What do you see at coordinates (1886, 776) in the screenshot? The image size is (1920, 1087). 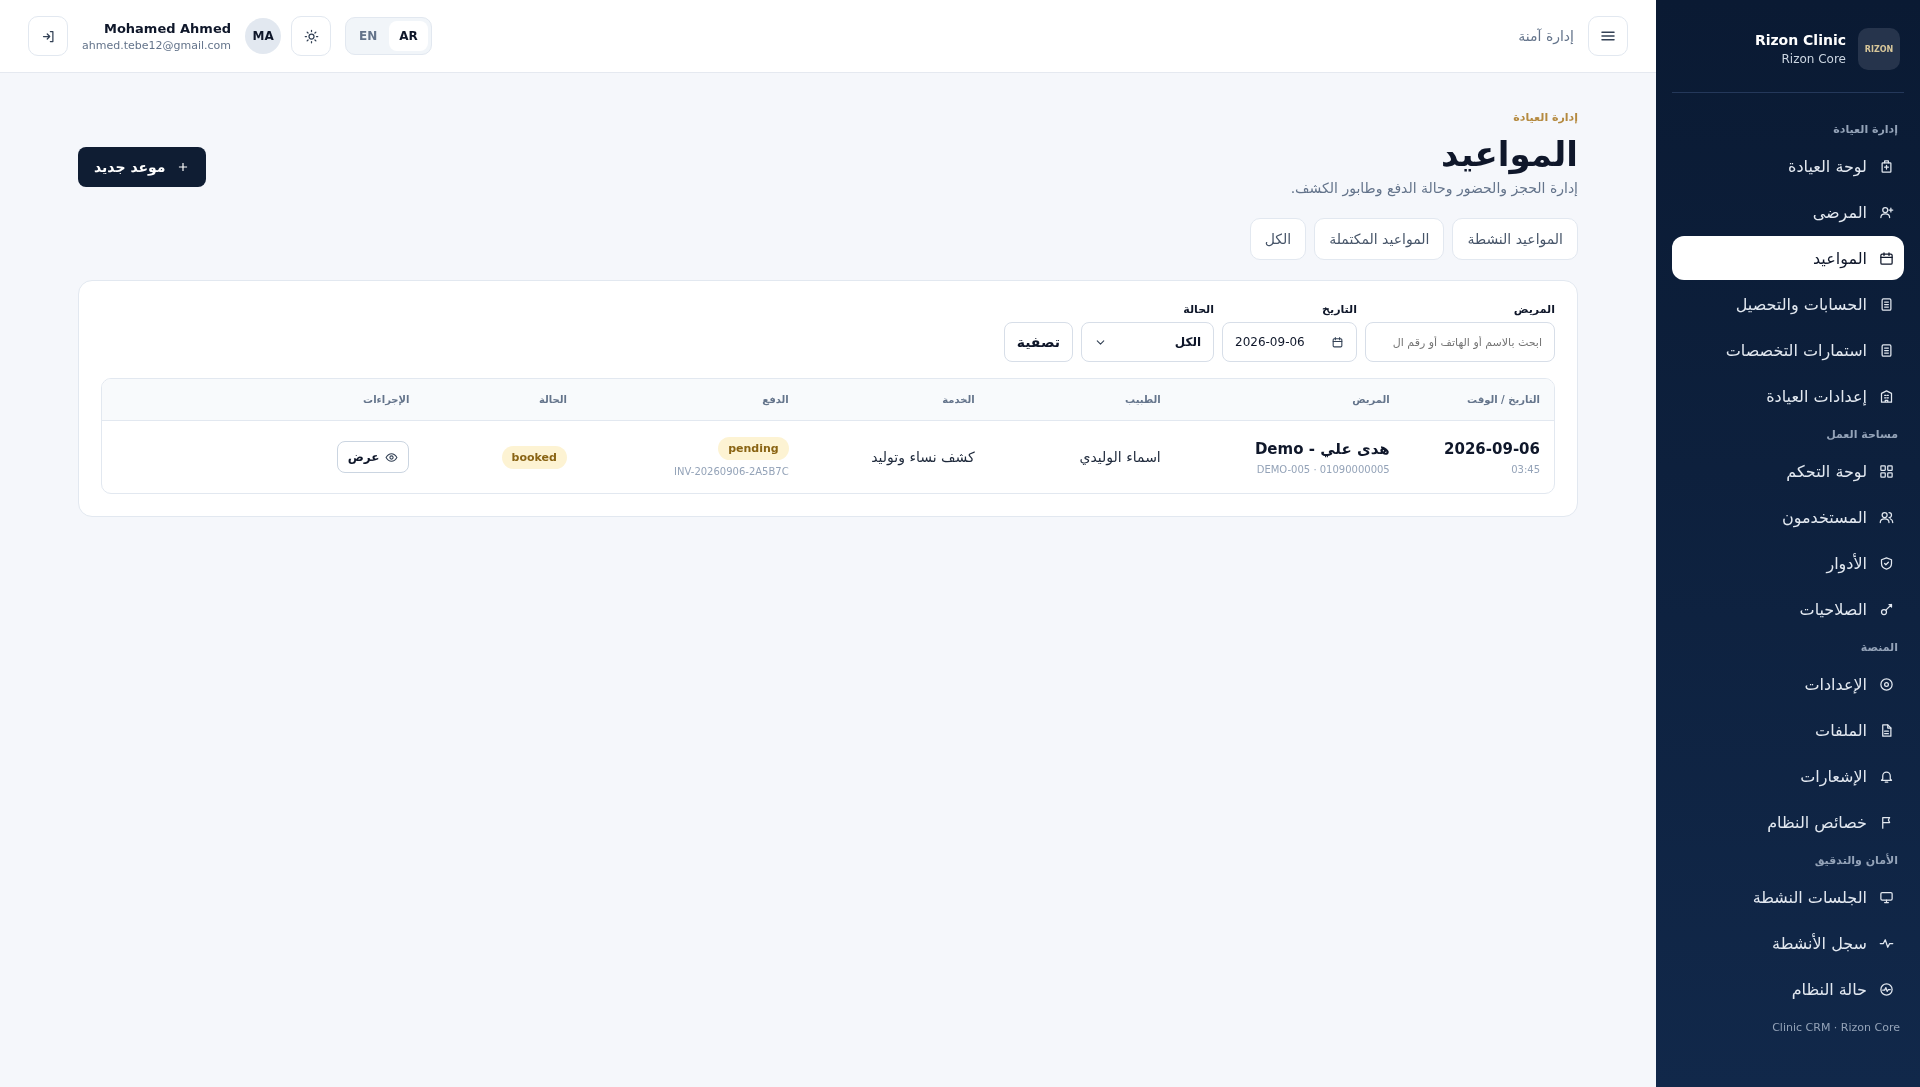 I see `bell-icon` at bounding box center [1886, 776].